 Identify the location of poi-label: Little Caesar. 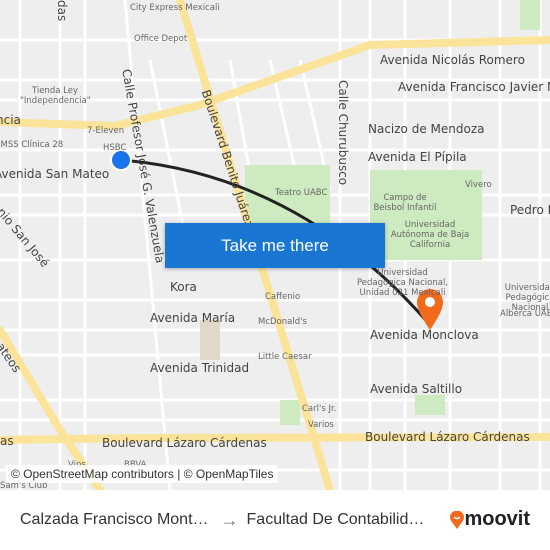
(285, 357).